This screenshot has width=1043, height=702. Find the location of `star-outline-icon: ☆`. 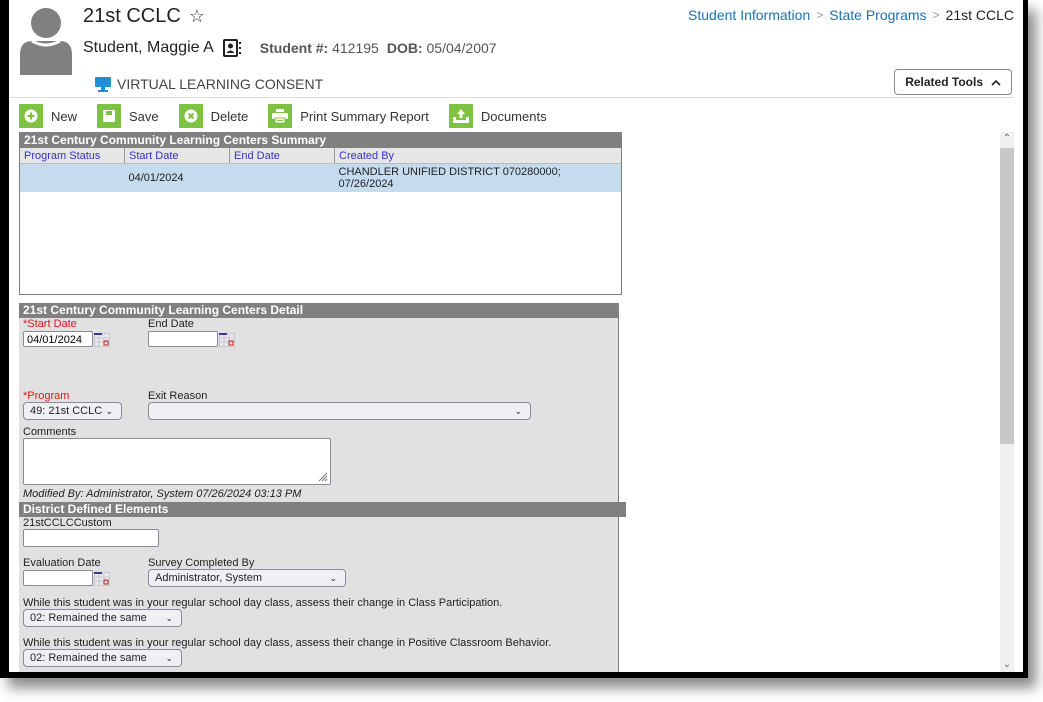

star-outline-icon: ☆ is located at coordinates (197, 16).